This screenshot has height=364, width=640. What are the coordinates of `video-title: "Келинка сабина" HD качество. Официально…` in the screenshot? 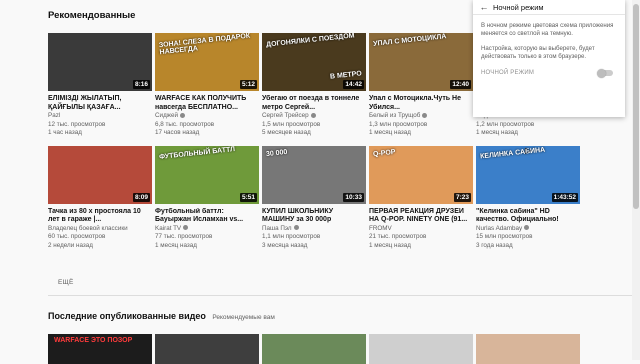 It's located at (528, 216).